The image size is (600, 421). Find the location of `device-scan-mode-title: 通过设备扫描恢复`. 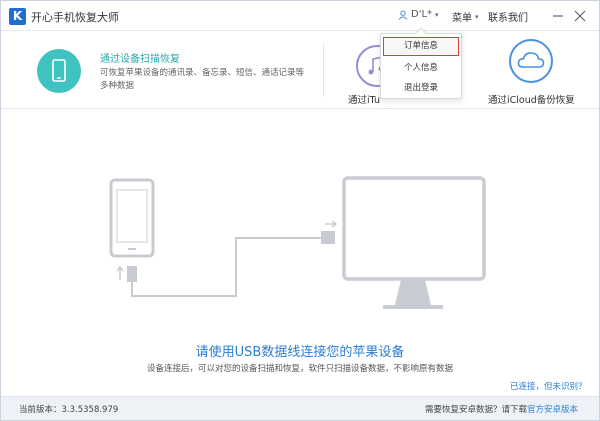

device-scan-mode-title: 通过设备扫描恢复 is located at coordinates (140, 57).